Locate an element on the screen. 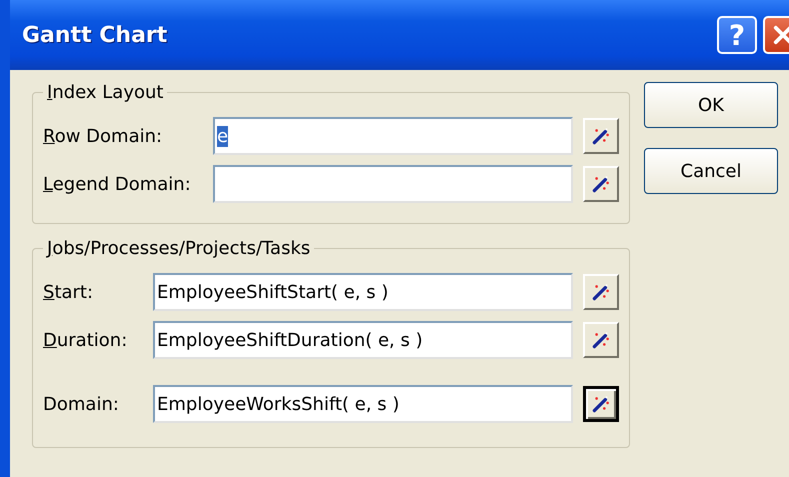 Image resolution: width=789 pixels, height=477 pixels. field-label: Row Domain: is located at coordinates (103, 136).